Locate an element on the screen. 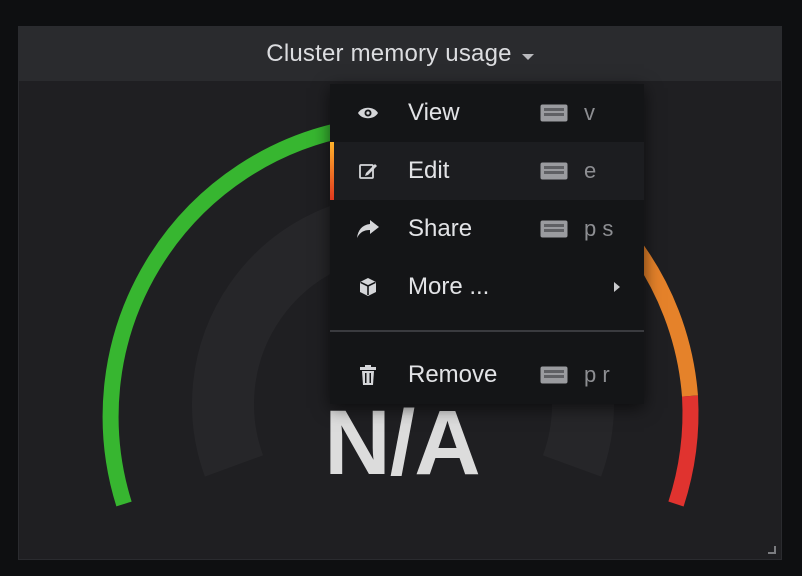  gauge-value: N/A is located at coordinates (402, 443).